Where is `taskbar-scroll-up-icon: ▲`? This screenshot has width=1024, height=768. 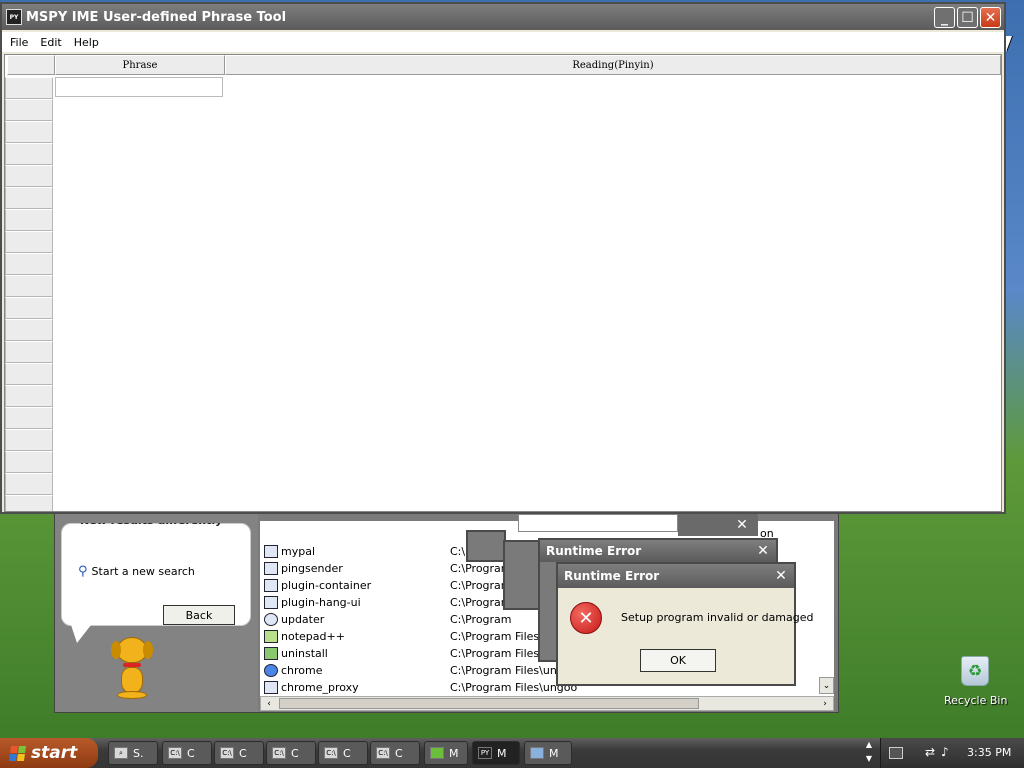
taskbar-scroll-up-icon: ▲ is located at coordinates (869, 746).